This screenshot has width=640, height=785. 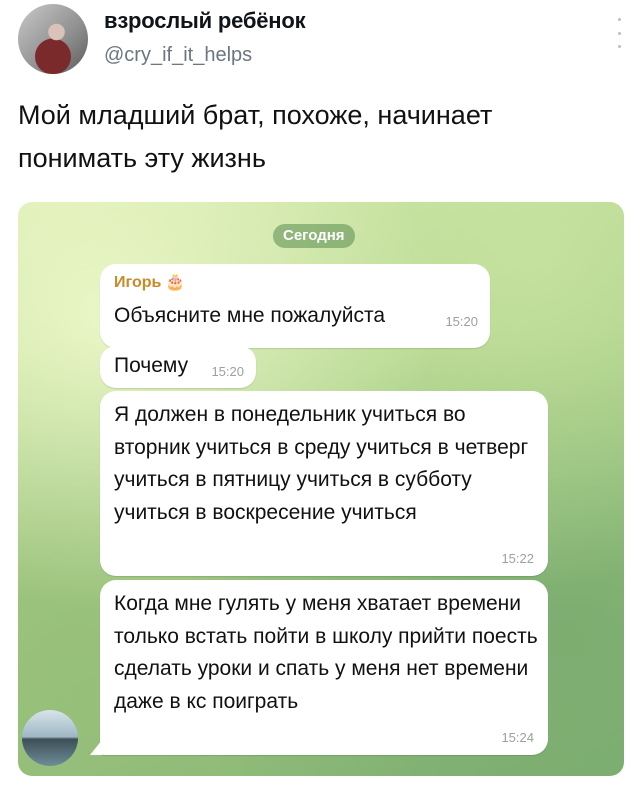 I want to click on sender-row: Игорь 🎂, so click(x=295, y=283).